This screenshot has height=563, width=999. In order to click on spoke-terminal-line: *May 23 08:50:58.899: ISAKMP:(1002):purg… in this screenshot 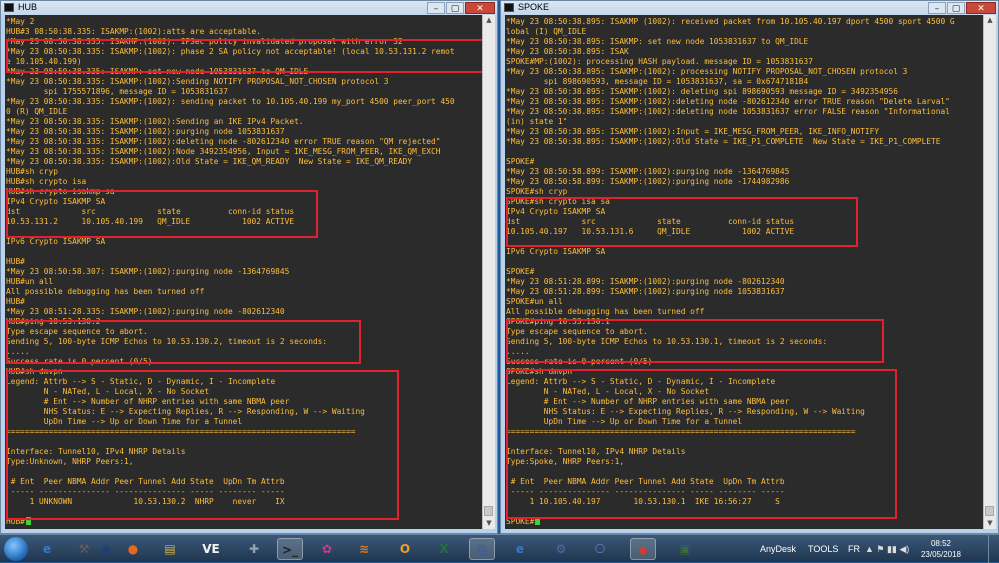, I will do `click(648, 171)`.